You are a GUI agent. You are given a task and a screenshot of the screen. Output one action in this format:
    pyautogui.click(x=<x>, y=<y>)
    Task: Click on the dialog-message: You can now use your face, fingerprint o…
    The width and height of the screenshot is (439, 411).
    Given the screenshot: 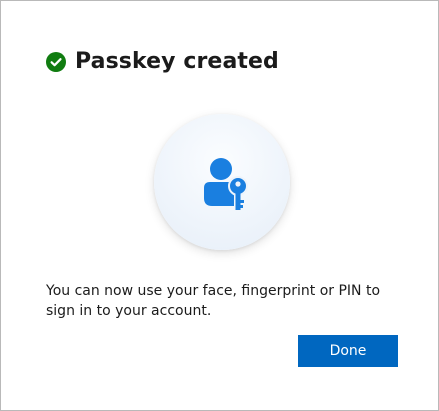 What is the action you would take?
    pyautogui.click(x=213, y=301)
    